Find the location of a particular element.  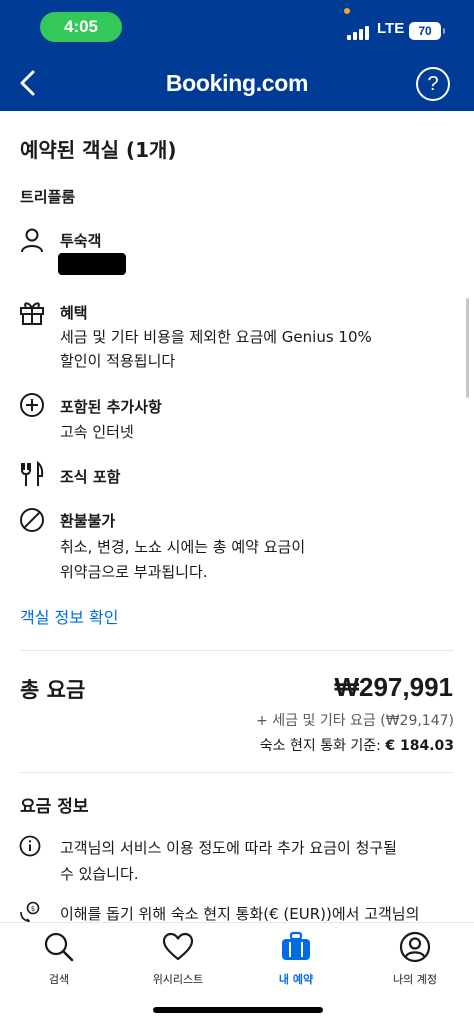

nav-bookings: 내 예약 is located at coordinates (296, 961).